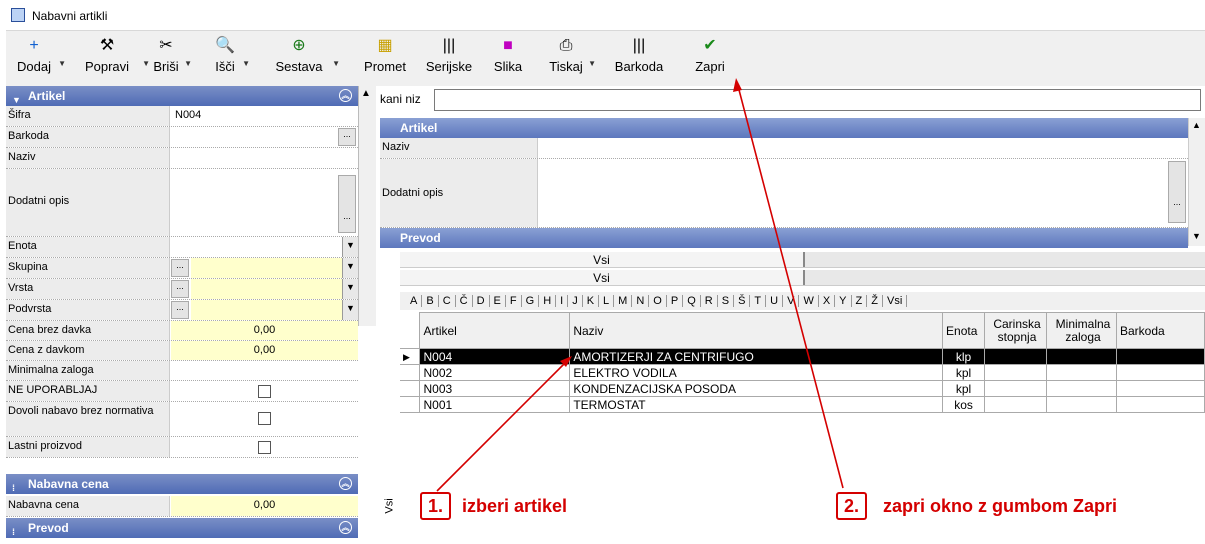 This screenshot has height=544, width=1205. I want to click on arrow-to-row, so click(502, 426).